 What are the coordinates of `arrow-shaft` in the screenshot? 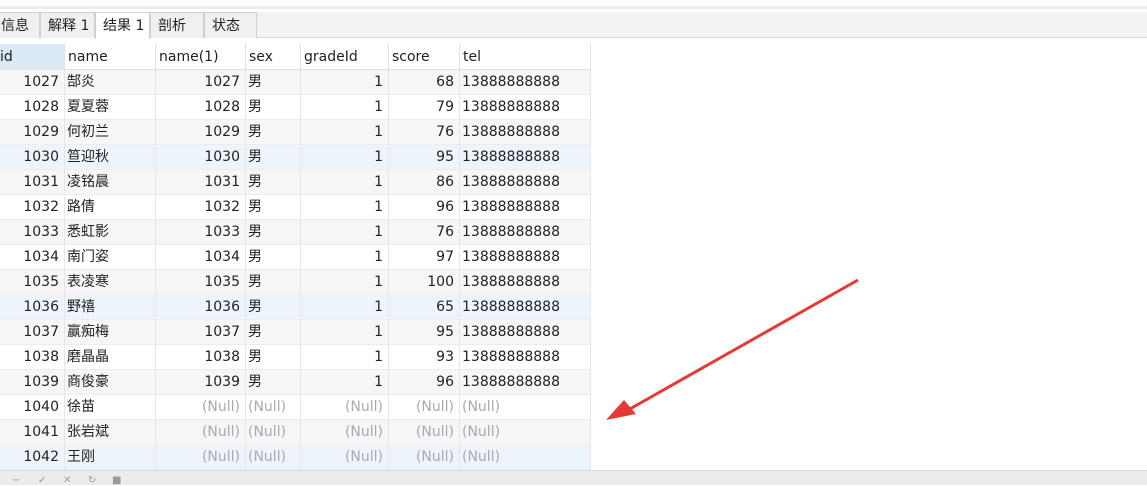 It's located at (743, 345).